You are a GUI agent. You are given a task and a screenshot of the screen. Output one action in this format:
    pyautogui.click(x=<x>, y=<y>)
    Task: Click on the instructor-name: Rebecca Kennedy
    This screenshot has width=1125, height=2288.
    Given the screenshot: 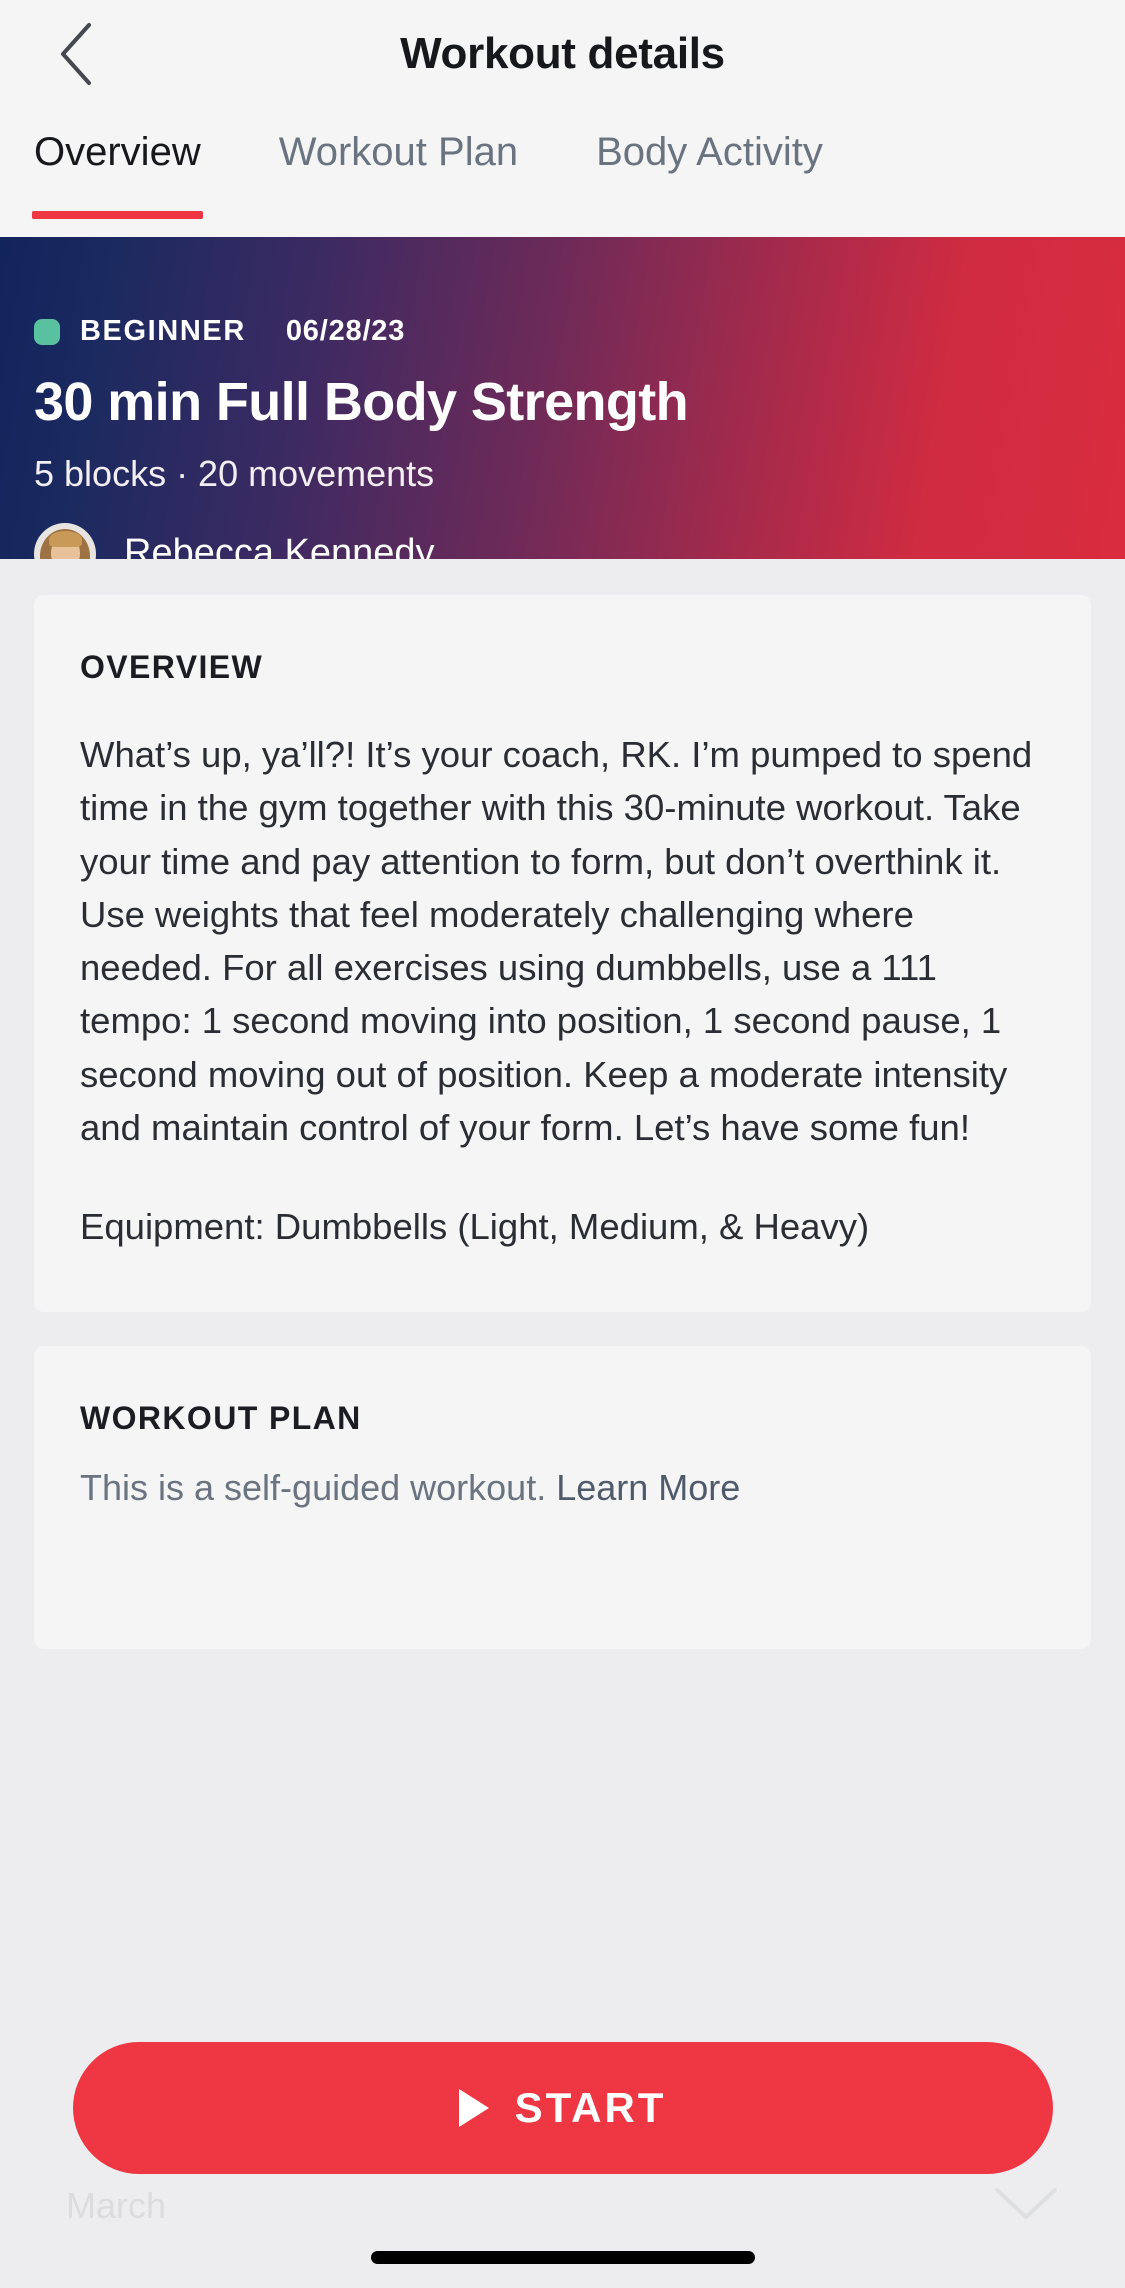 What is the action you would take?
    pyautogui.click(x=279, y=545)
    